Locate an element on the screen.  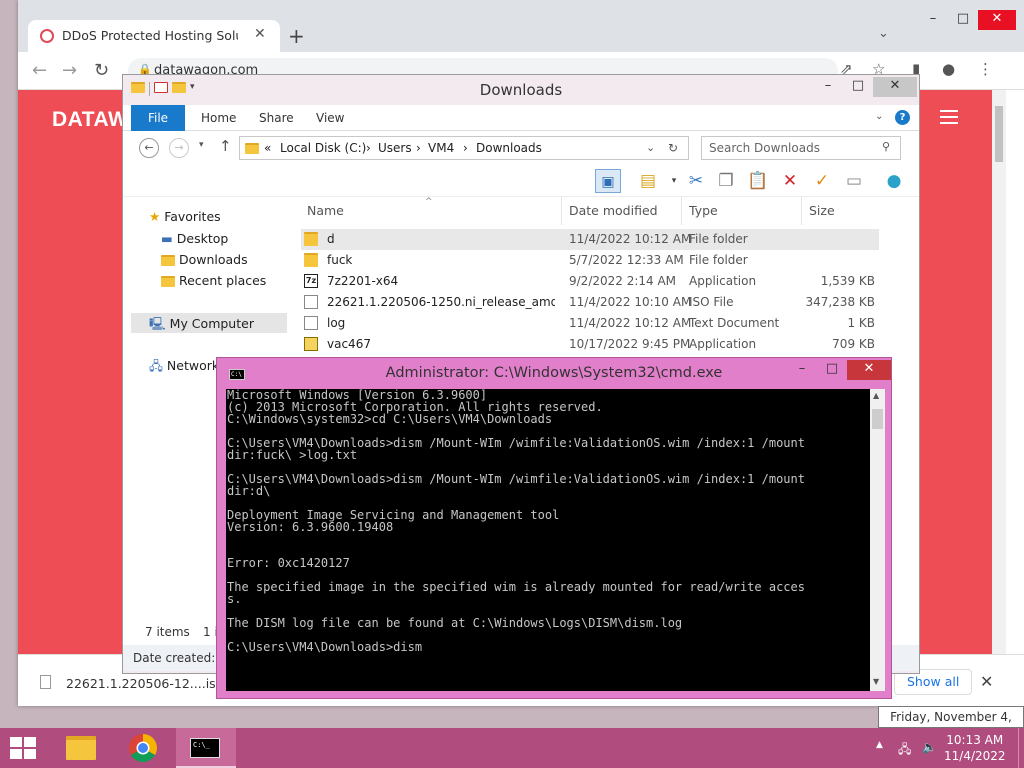
profile-avatar-icon: ● is located at coordinates (948, 69).